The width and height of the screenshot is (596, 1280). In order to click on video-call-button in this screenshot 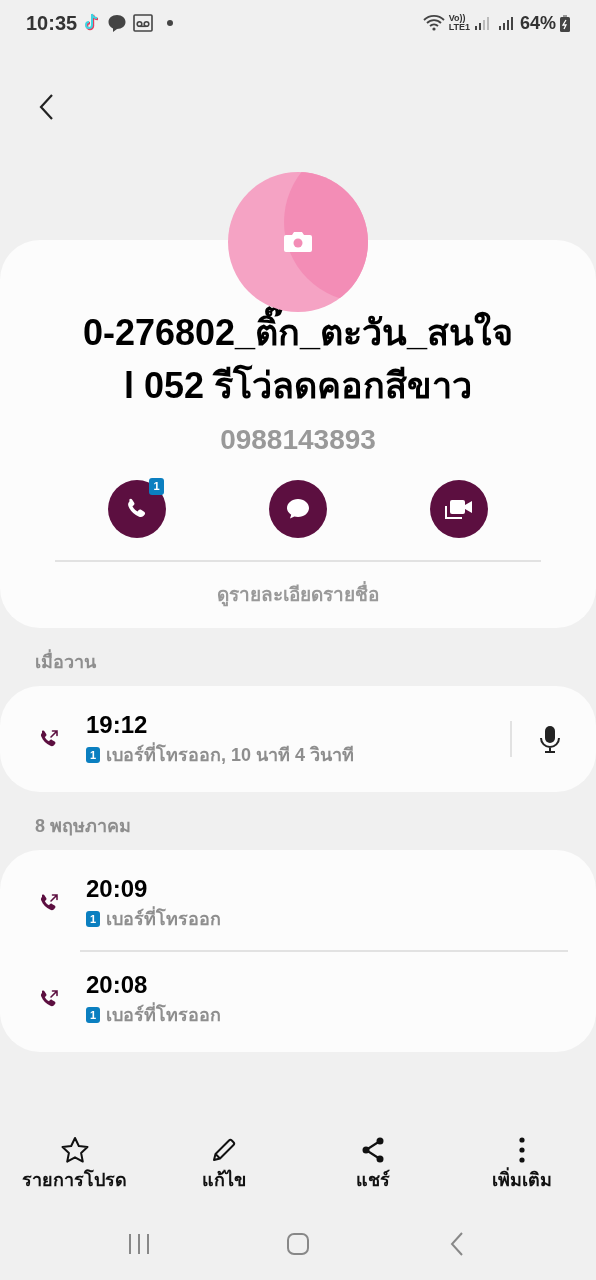, I will do `click(459, 509)`.